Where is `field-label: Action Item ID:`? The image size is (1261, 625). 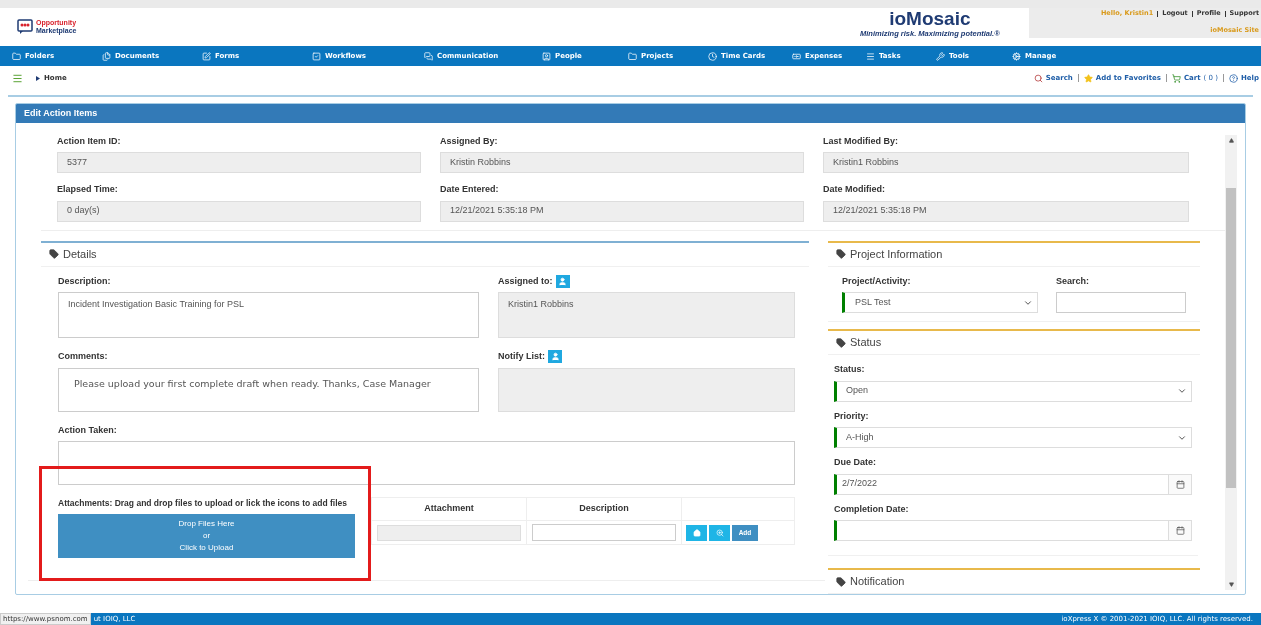
field-label: Action Item ID: is located at coordinates (89, 141).